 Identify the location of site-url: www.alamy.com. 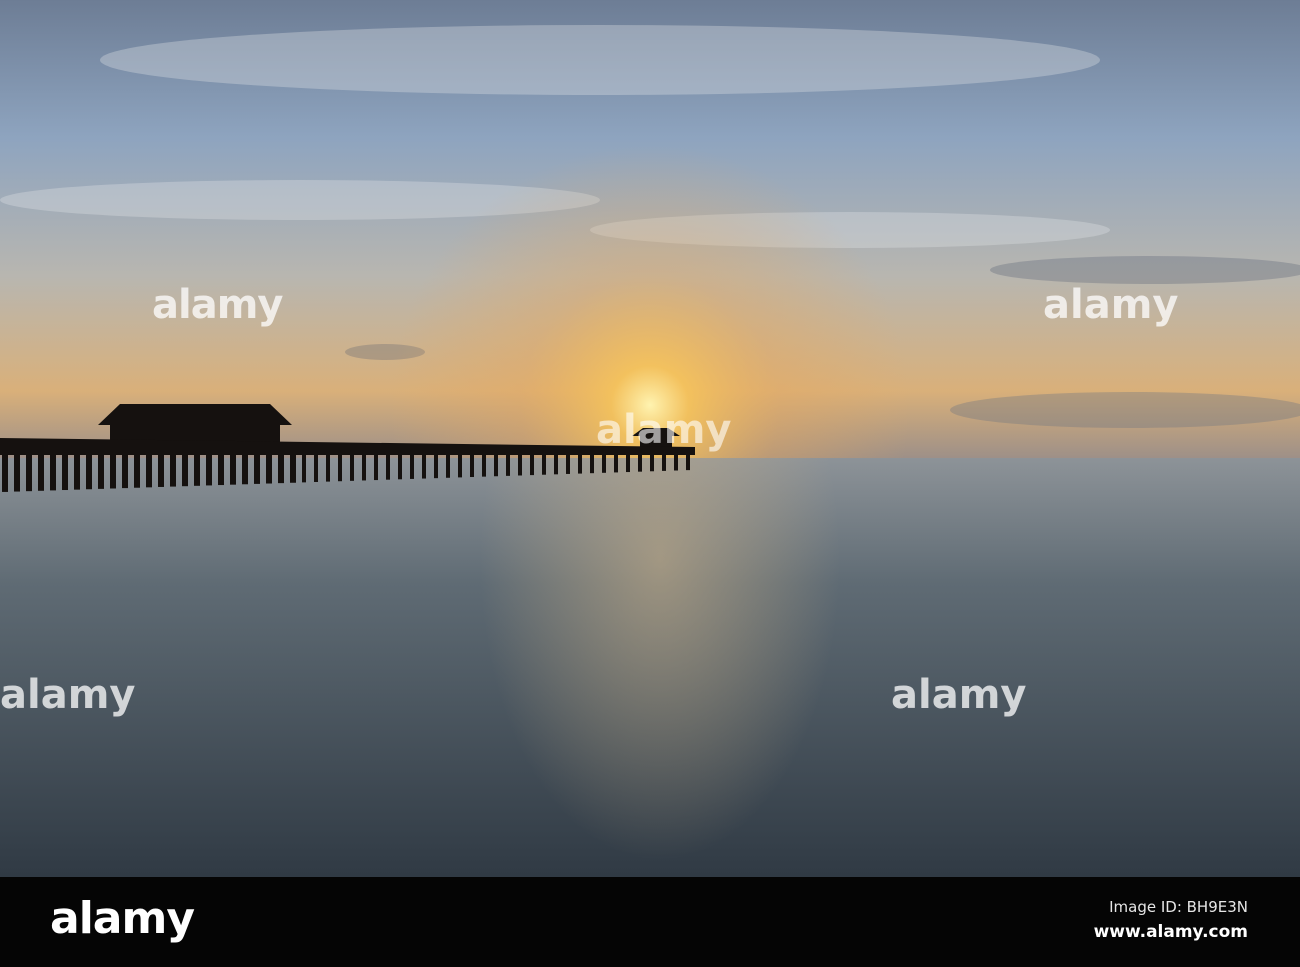
(1170, 932).